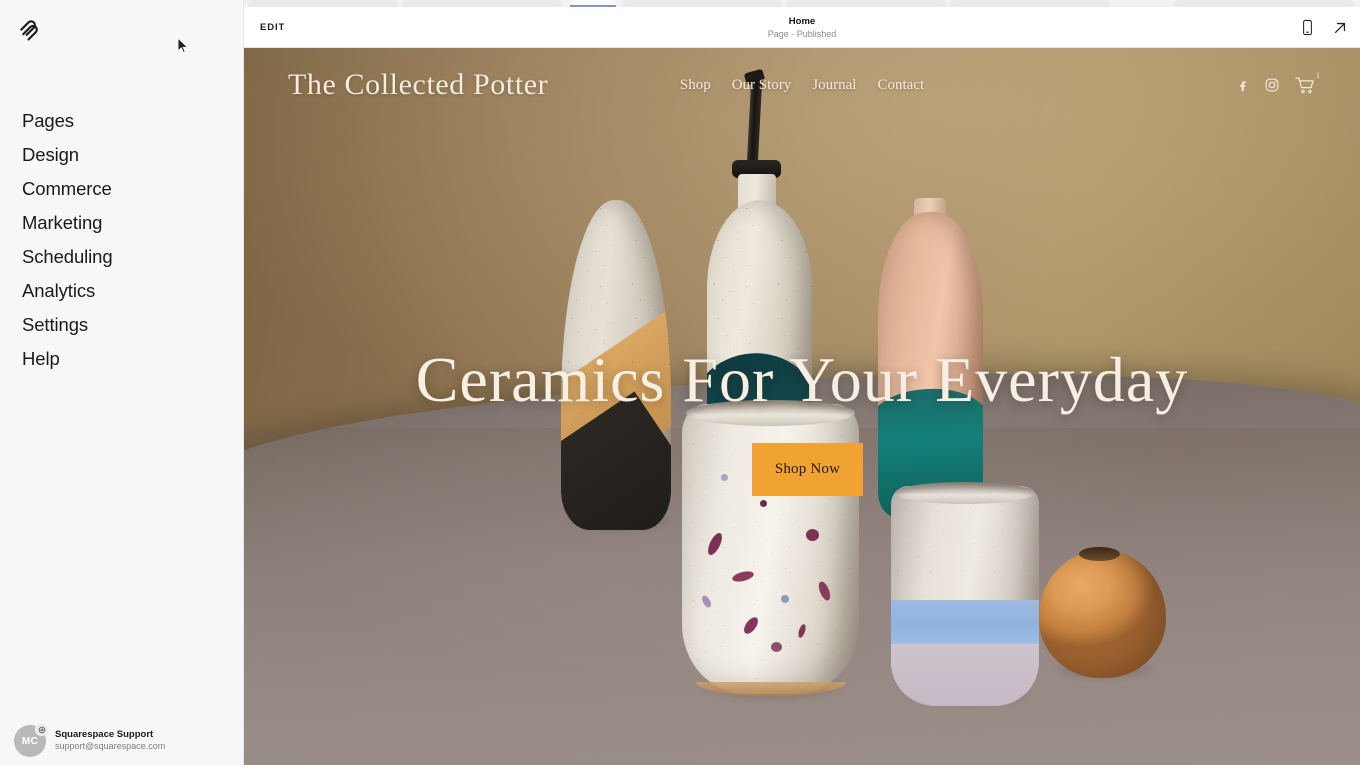 The height and width of the screenshot is (765, 1360). I want to click on sidebar-item-settings: Settings, so click(121, 325).